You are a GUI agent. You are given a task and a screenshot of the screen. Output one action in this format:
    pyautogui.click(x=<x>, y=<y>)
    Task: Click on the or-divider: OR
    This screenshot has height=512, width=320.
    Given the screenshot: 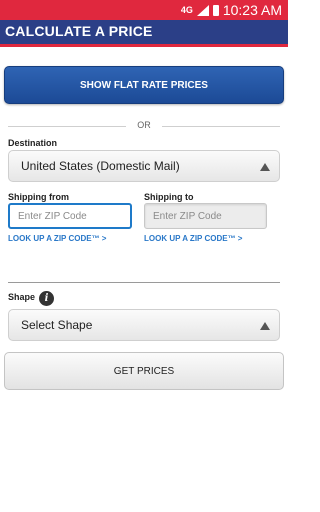 What is the action you would take?
    pyautogui.click(x=144, y=126)
    